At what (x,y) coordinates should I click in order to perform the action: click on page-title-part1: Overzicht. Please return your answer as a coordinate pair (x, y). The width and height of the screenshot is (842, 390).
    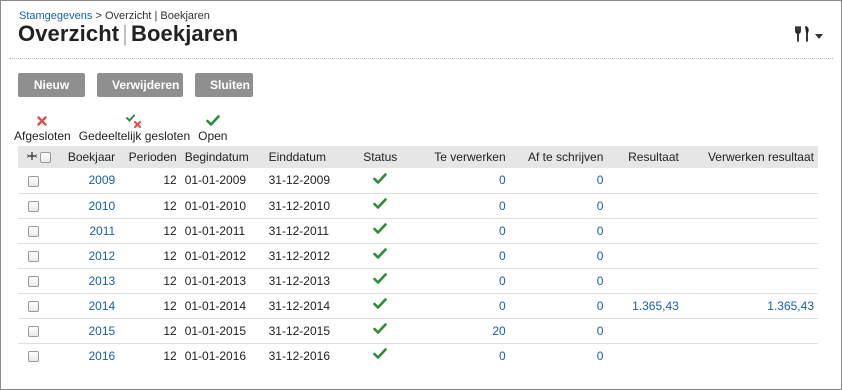
    Looking at the image, I should click on (69, 33).